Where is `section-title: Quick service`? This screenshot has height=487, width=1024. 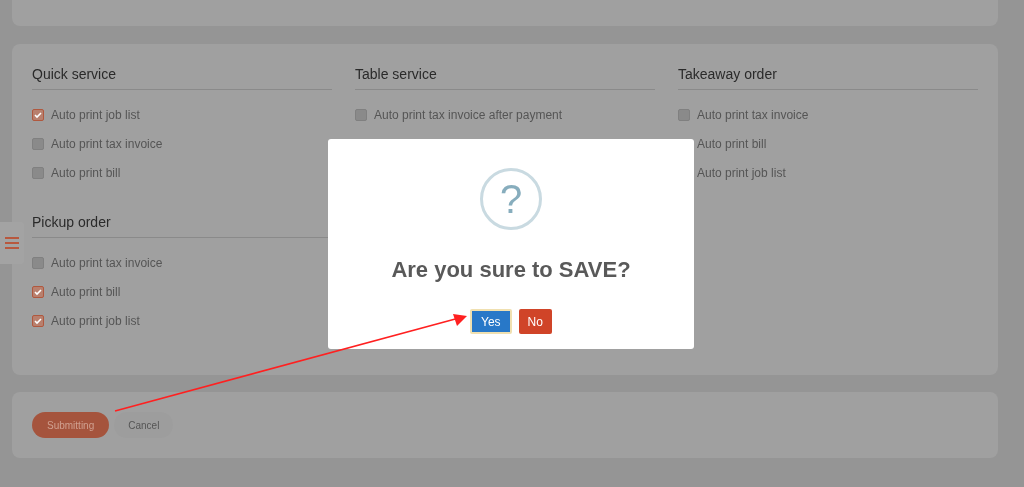 section-title: Quick service is located at coordinates (75, 74).